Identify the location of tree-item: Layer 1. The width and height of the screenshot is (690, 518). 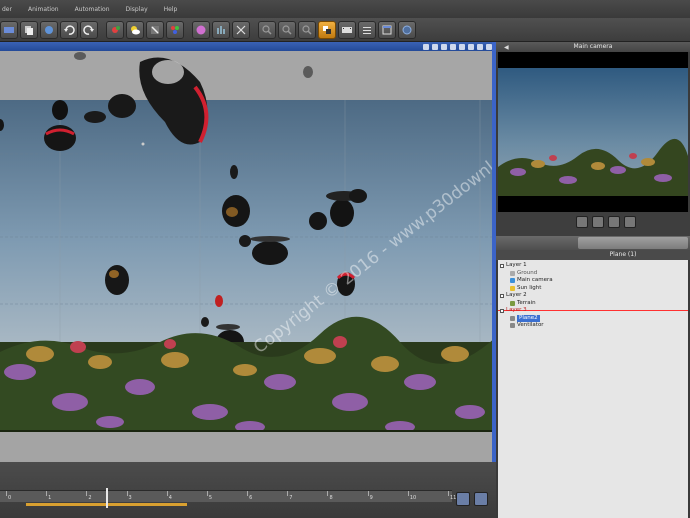
(513, 265).